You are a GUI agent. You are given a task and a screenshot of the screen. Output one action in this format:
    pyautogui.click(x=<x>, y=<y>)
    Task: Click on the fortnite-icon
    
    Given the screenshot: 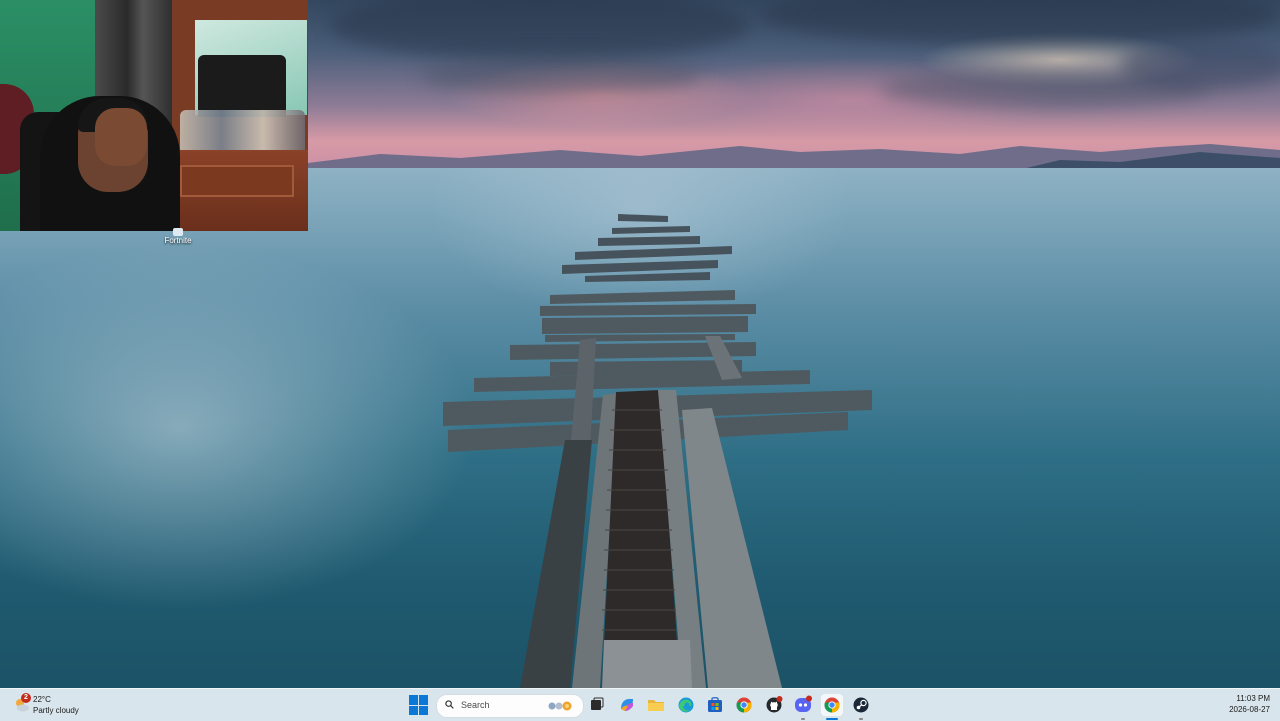 What is the action you would take?
    pyautogui.click(x=178, y=232)
    